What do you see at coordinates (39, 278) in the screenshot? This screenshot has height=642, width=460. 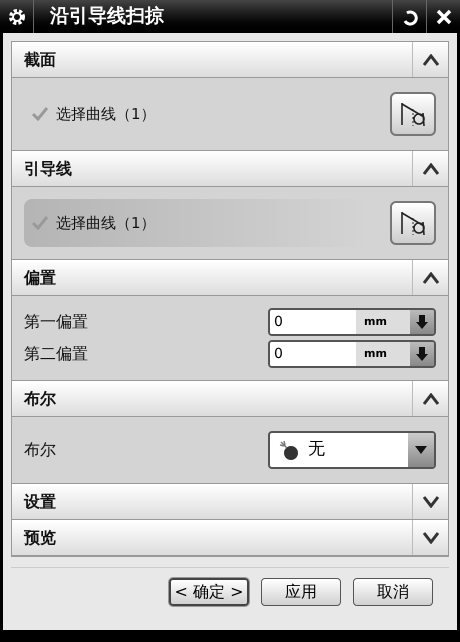 I see `section-title: 偏置` at bounding box center [39, 278].